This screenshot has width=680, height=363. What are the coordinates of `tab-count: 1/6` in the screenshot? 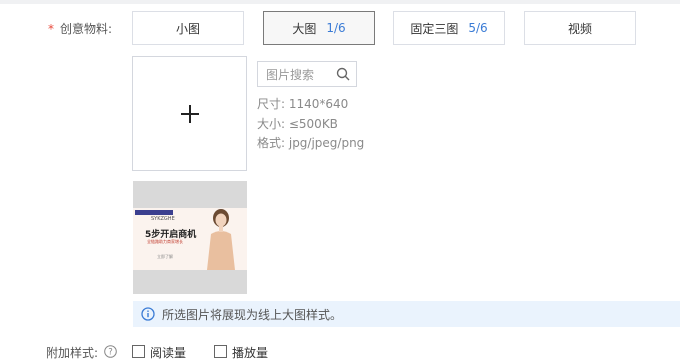 It's located at (336, 28).